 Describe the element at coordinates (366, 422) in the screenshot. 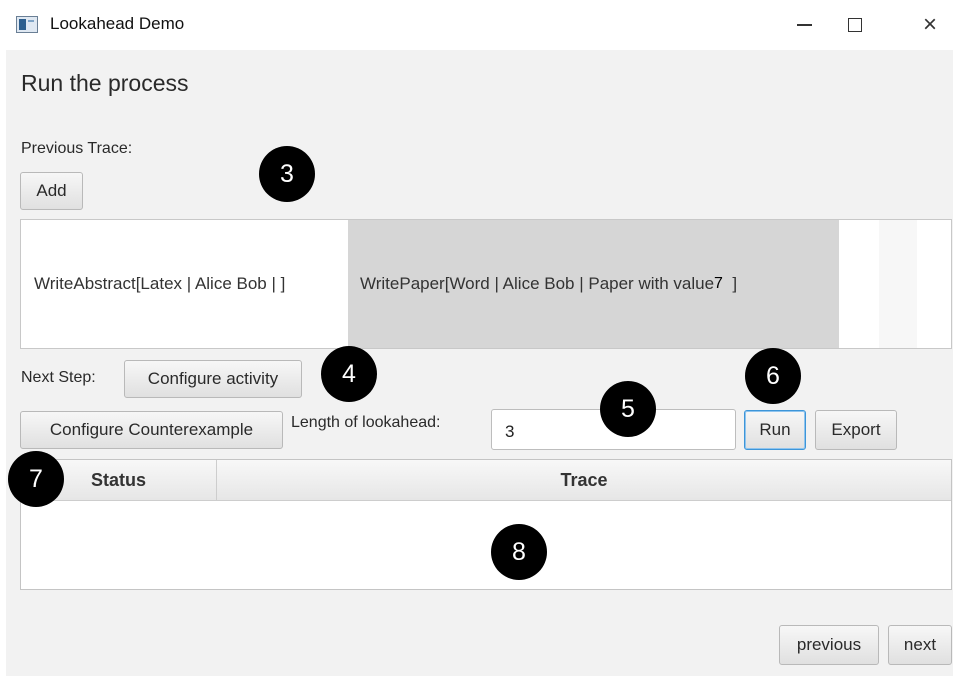

I see `lookahead-label: Length of lookahead:` at that location.